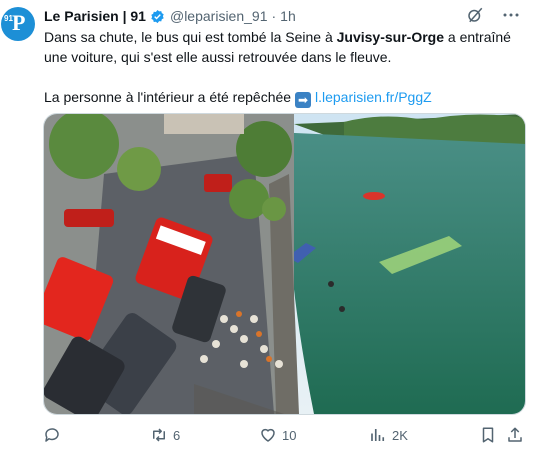 The width and height of the screenshot is (534, 462). I want to click on author-avatar: 91 P, so click(18, 24).